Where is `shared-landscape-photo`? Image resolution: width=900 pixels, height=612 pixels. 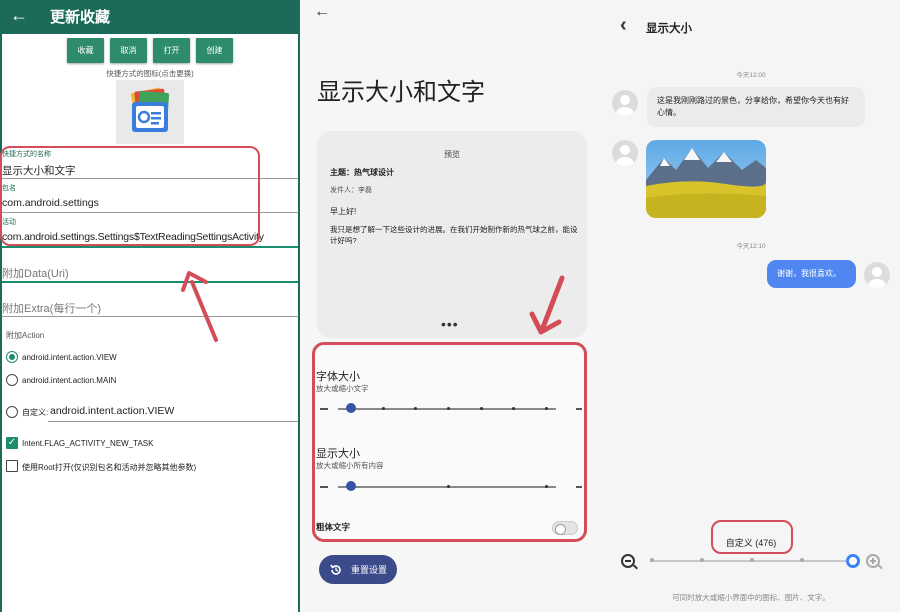
shared-landscape-photo is located at coordinates (706, 179).